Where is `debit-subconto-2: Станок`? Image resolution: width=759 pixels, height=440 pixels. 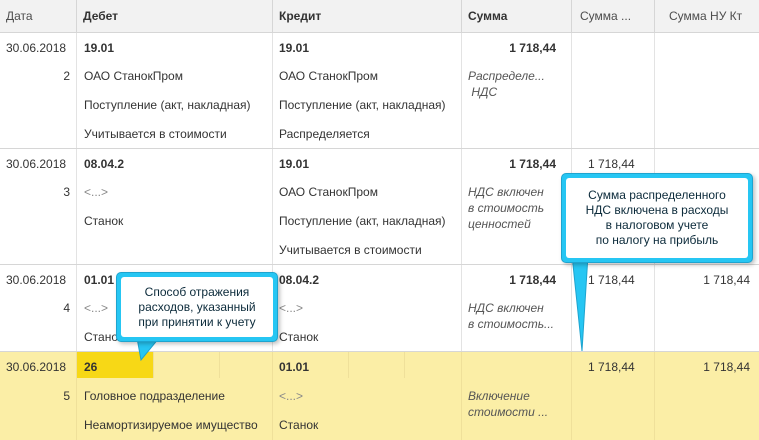 debit-subconto-2: Станок is located at coordinates (104, 221).